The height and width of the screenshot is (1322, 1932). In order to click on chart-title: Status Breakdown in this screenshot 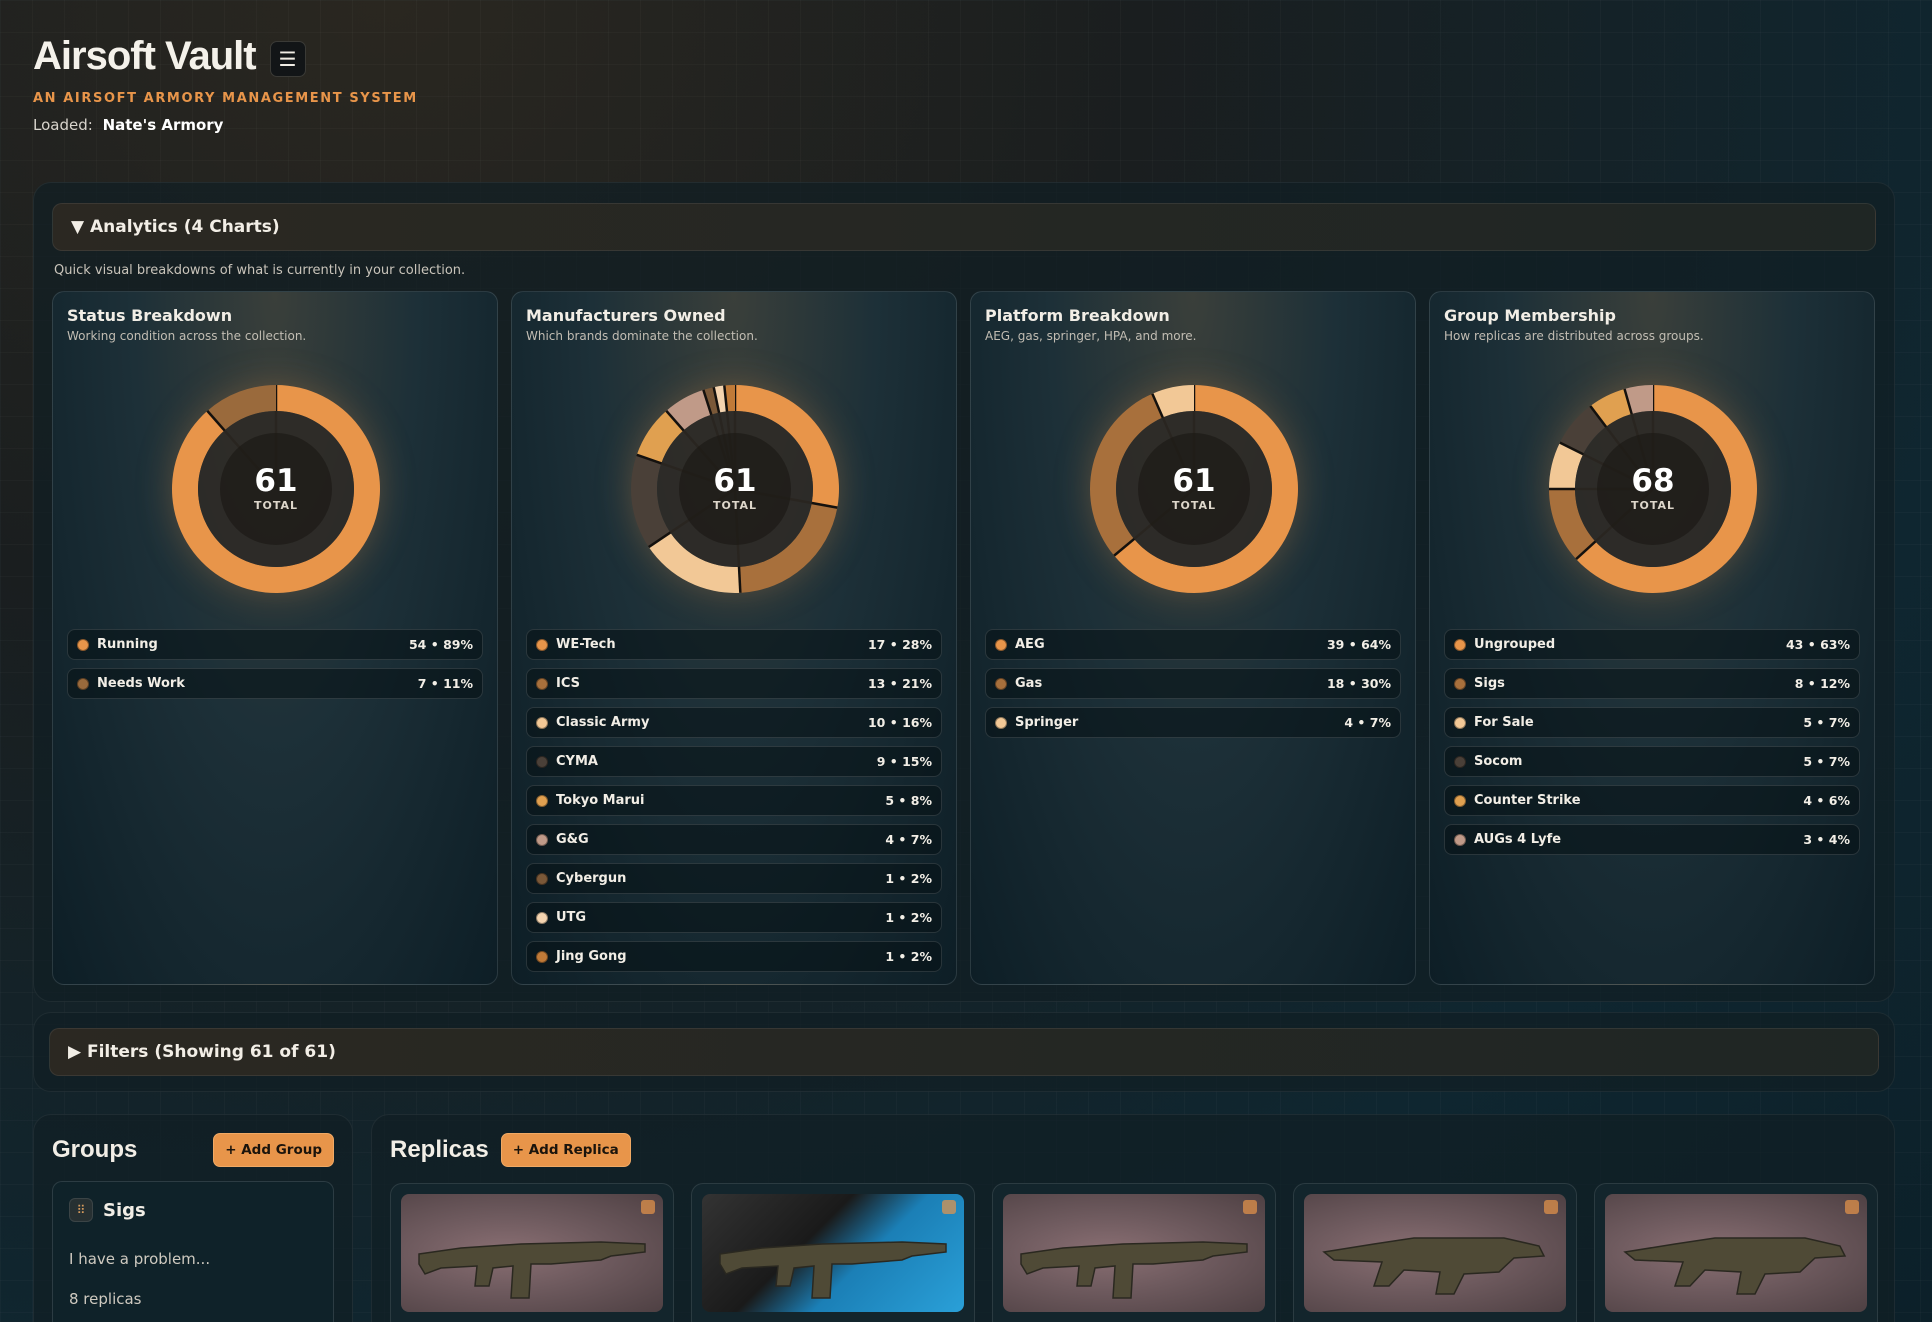, I will do `click(150, 315)`.